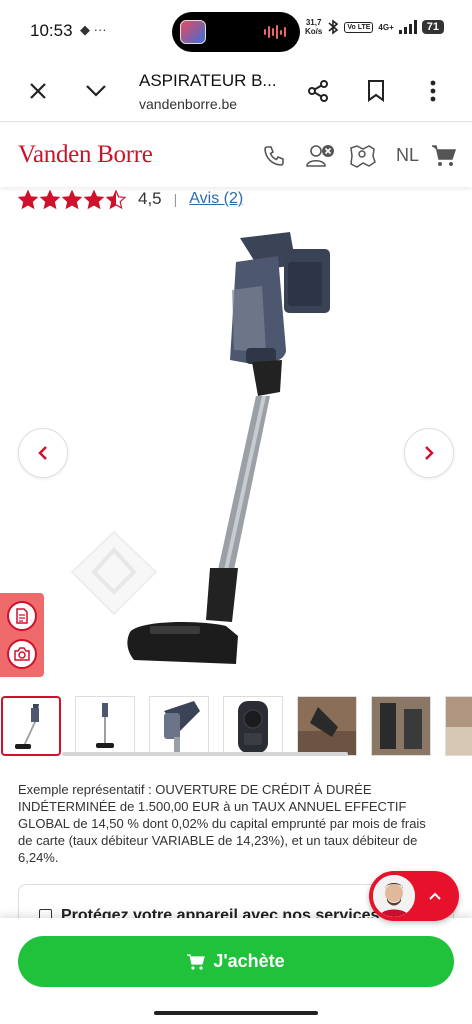 The width and height of the screenshot is (472, 1024). I want to click on store-locator-icon, so click(363, 156).